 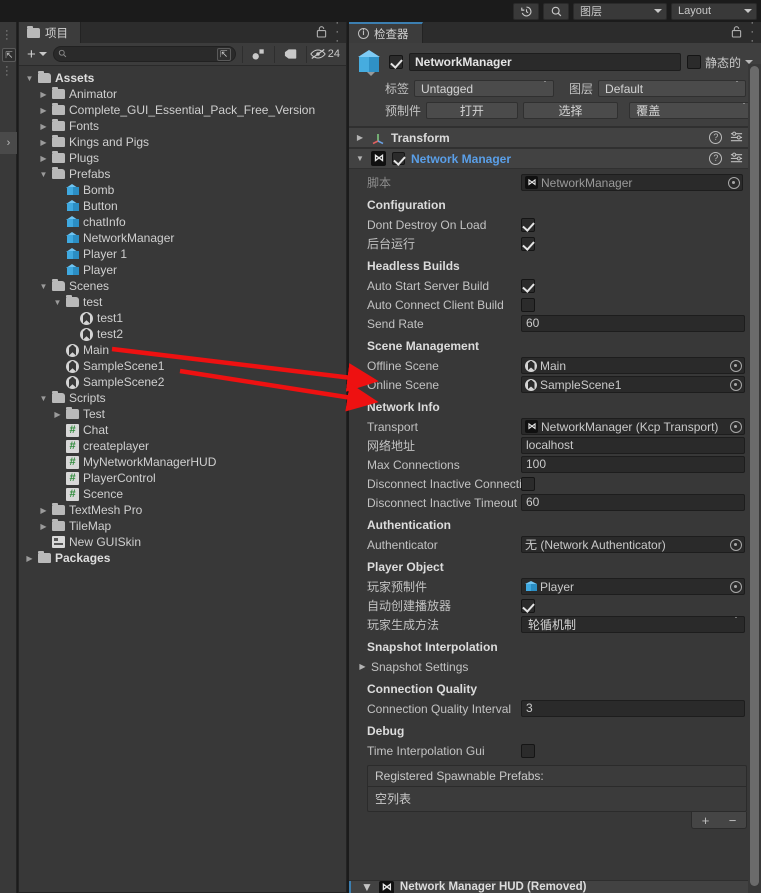 What do you see at coordinates (35, 54) in the screenshot?
I see `create-asset-button: +` at bounding box center [35, 54].